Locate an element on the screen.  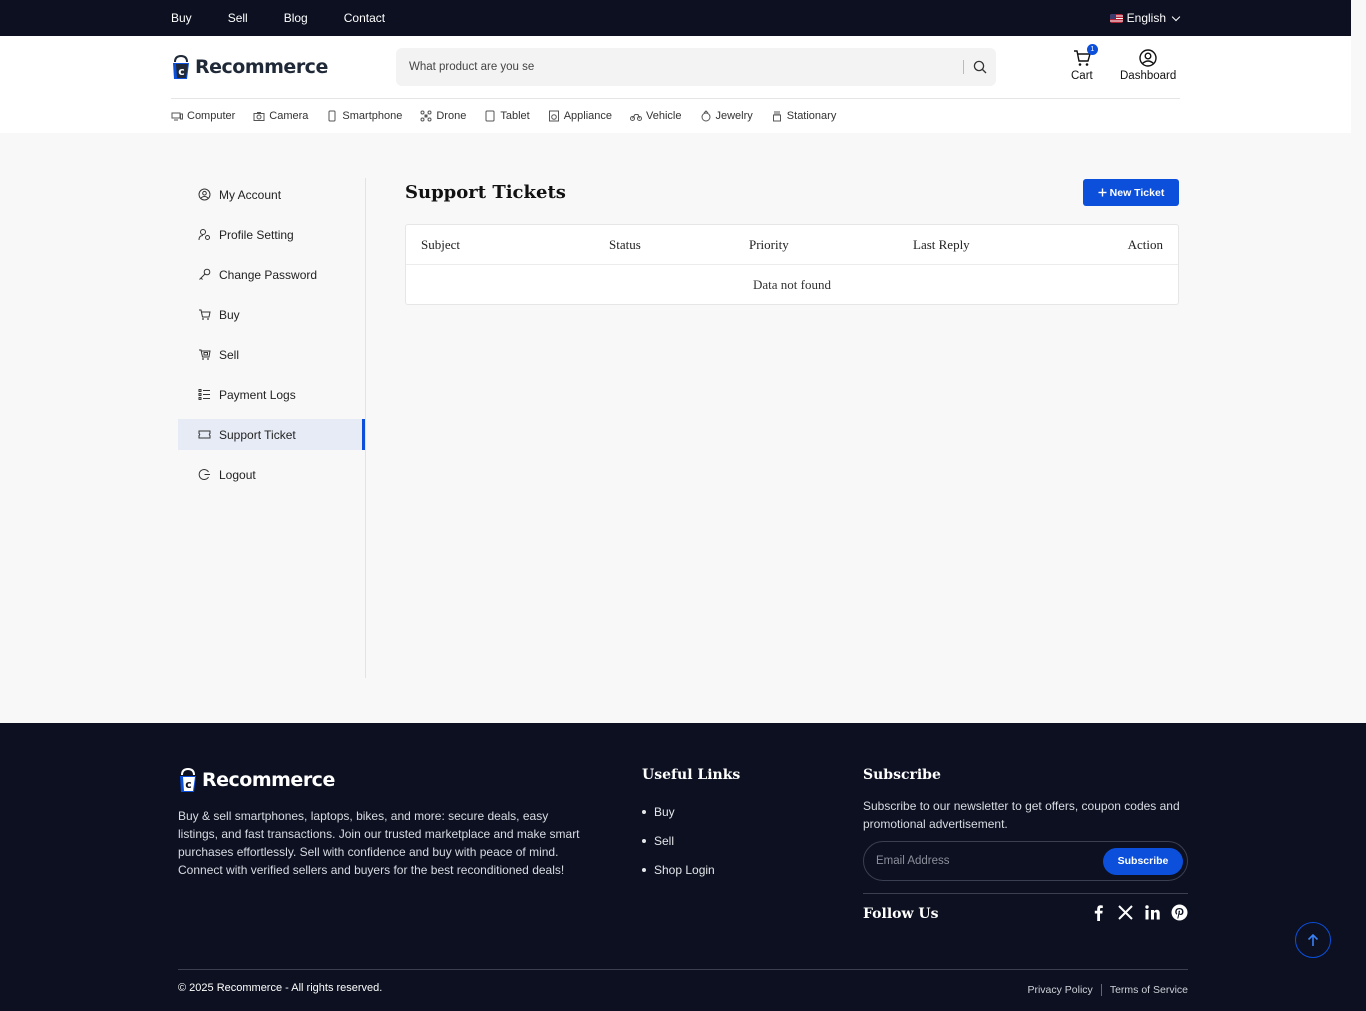
email-input is located at coordinates (989, 861).